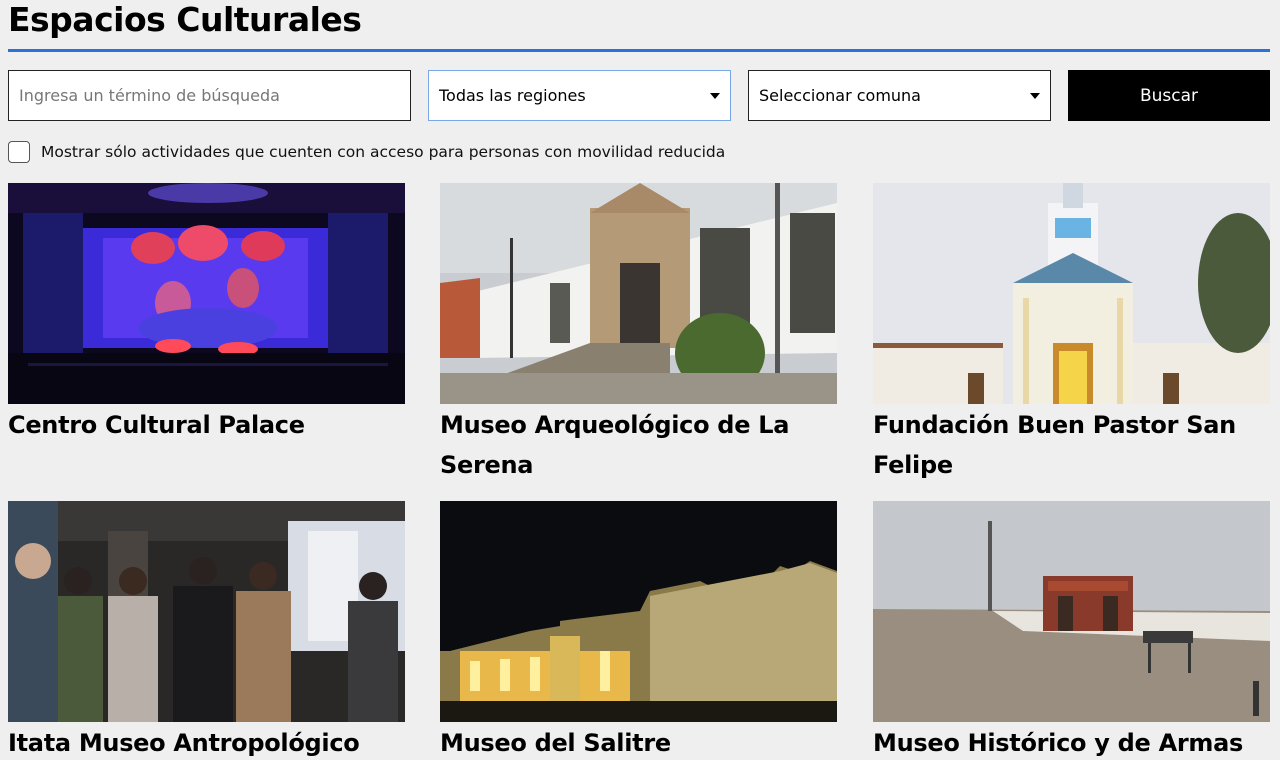 This screenshot has width=1280, height=760. What do you see at coordinates (206, 293) in the screenshot?
I see `theater-stage-photo` at bounding box center [206, 293].